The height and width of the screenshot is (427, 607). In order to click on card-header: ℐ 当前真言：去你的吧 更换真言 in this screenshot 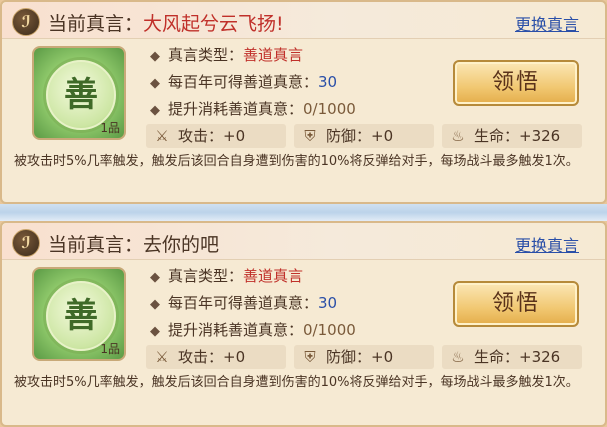, I will do `click(303, 241)`.